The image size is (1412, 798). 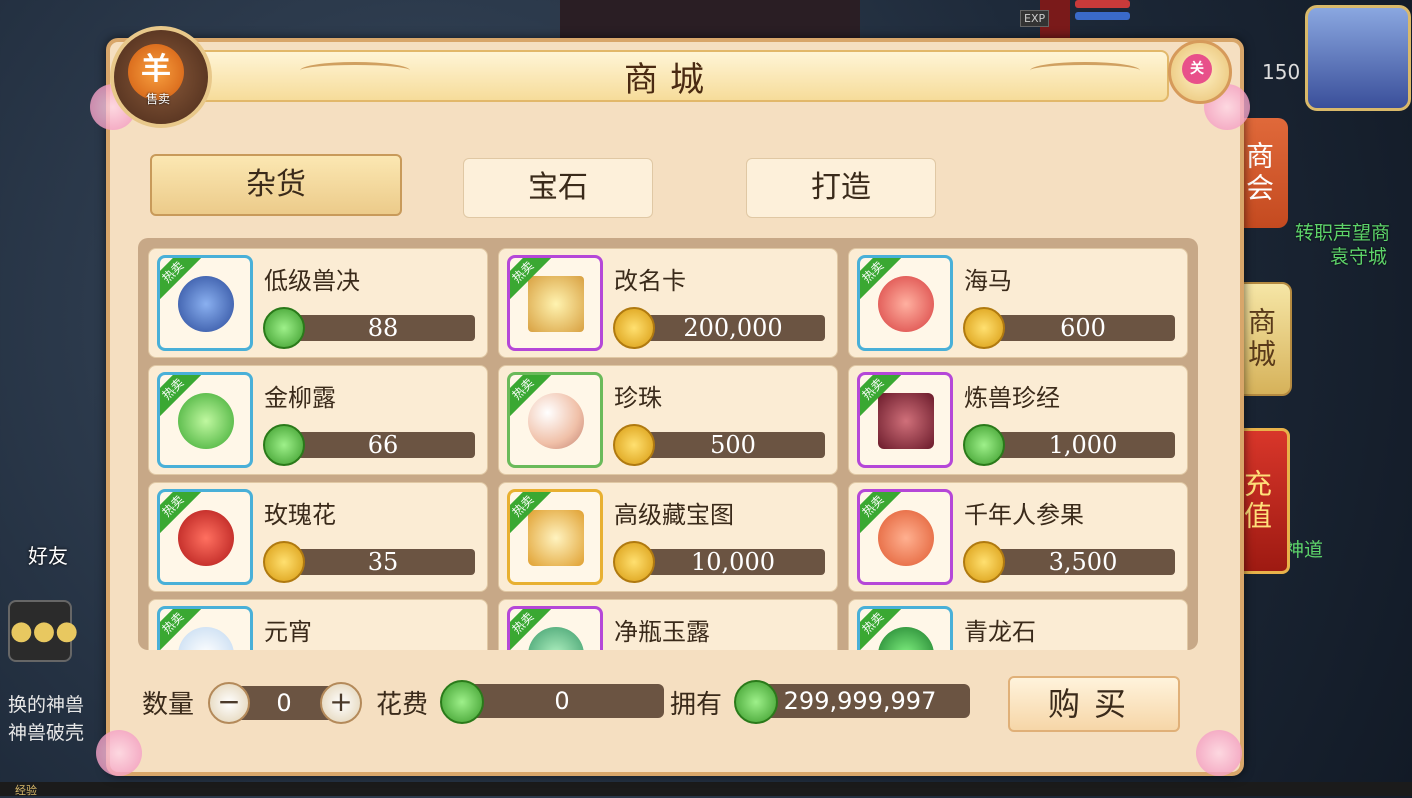 I want to click on item-card: 热卖 净瓶玉露, so click(x=668, y=624).